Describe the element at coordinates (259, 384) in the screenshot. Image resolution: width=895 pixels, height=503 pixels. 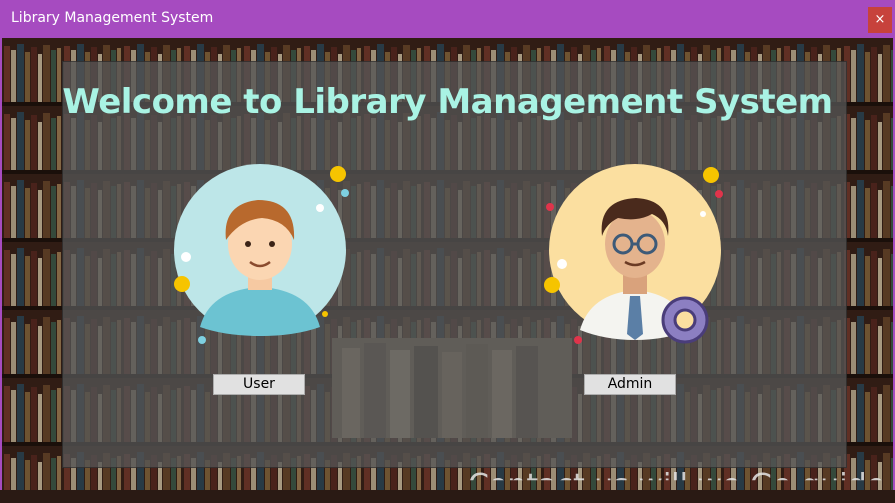
I see `user-button: User` at that location.